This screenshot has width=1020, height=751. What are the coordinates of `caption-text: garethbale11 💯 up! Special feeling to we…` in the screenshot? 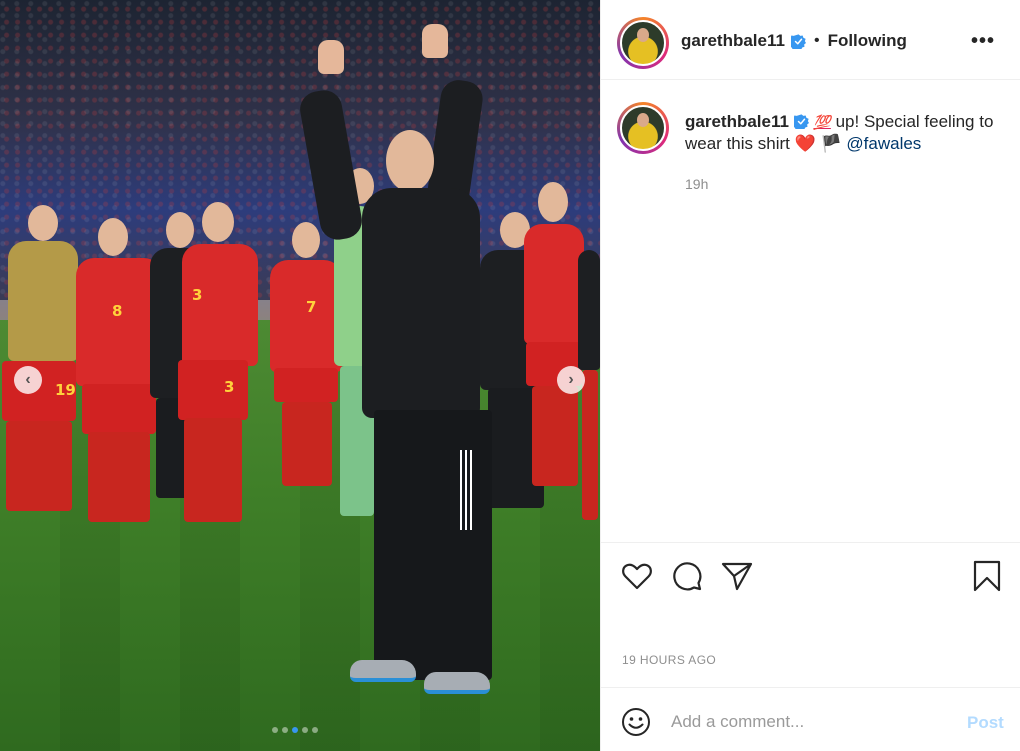 It's located at (850, 133).